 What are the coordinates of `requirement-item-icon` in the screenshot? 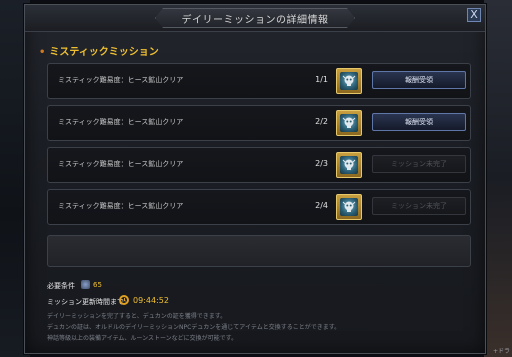 It's located at (85, 284).